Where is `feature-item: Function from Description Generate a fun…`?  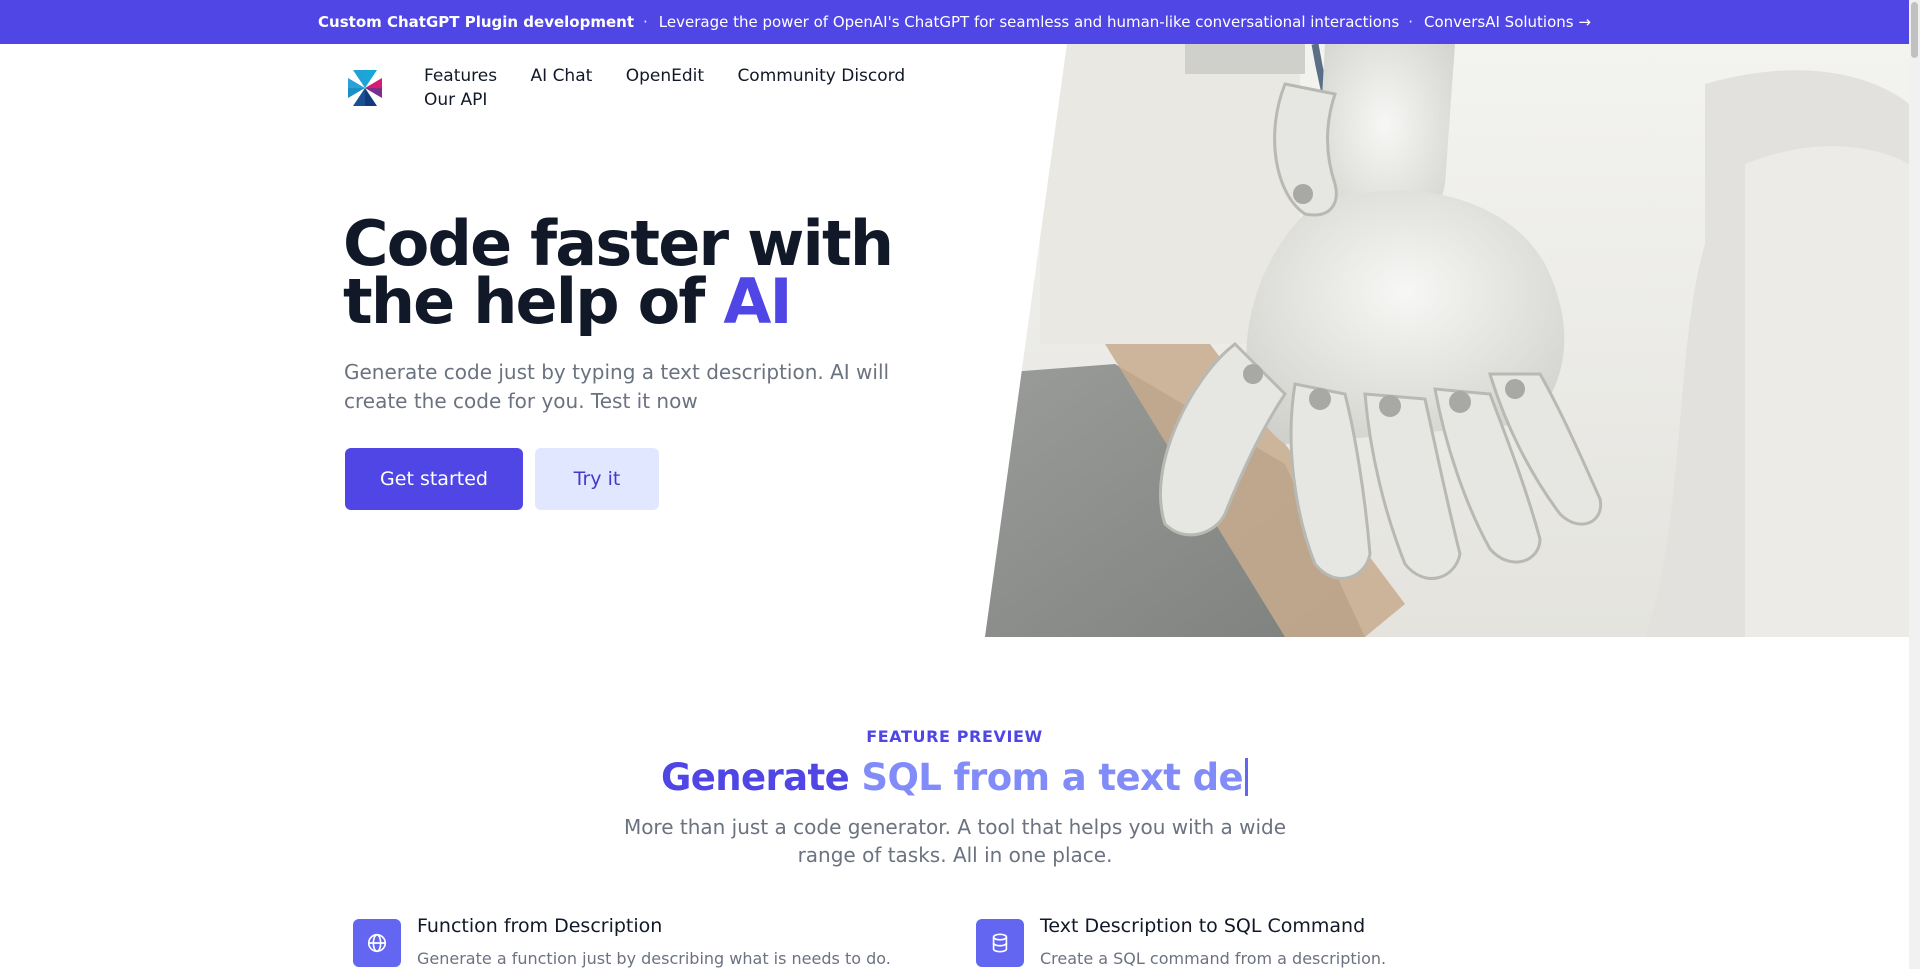
feature-item: Function from Description Generate a fun… is located at coordinates (633, 942).